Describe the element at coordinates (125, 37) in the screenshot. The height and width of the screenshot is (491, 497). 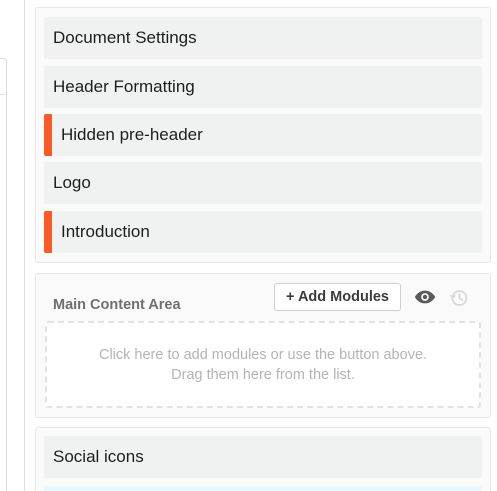
I see `module-label: Document Settings` at that location.